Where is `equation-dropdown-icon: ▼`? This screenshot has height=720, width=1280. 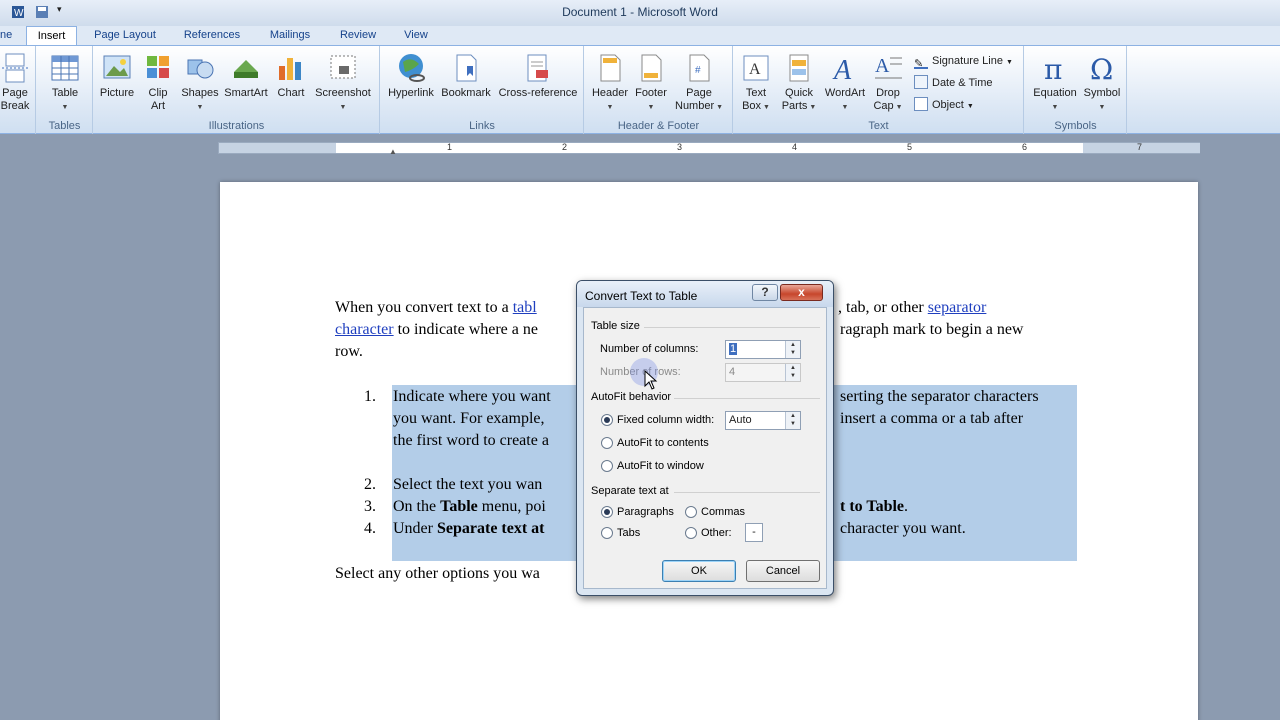 equation-dropdown-icon: ▼ is located at coordinates (1055, 107).